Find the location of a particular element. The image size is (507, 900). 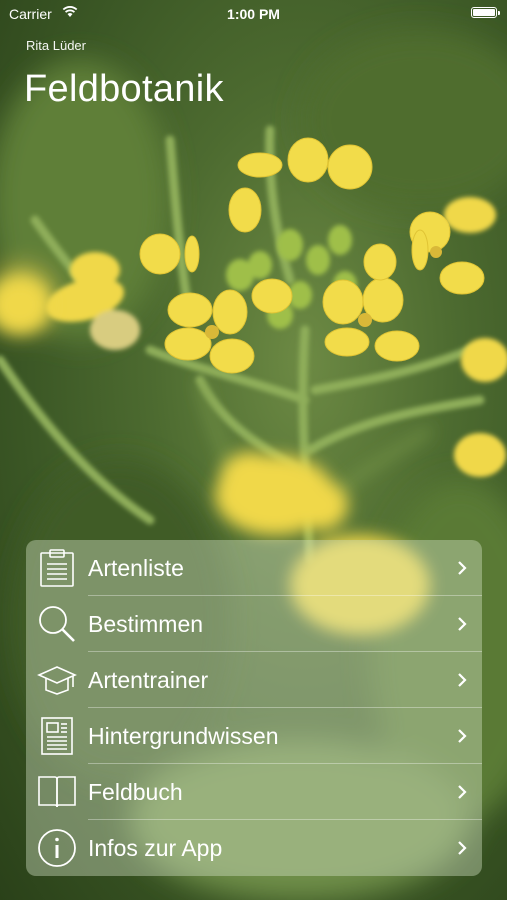

menu-item-label: Infos zur App is located at coordinates (155, 847).